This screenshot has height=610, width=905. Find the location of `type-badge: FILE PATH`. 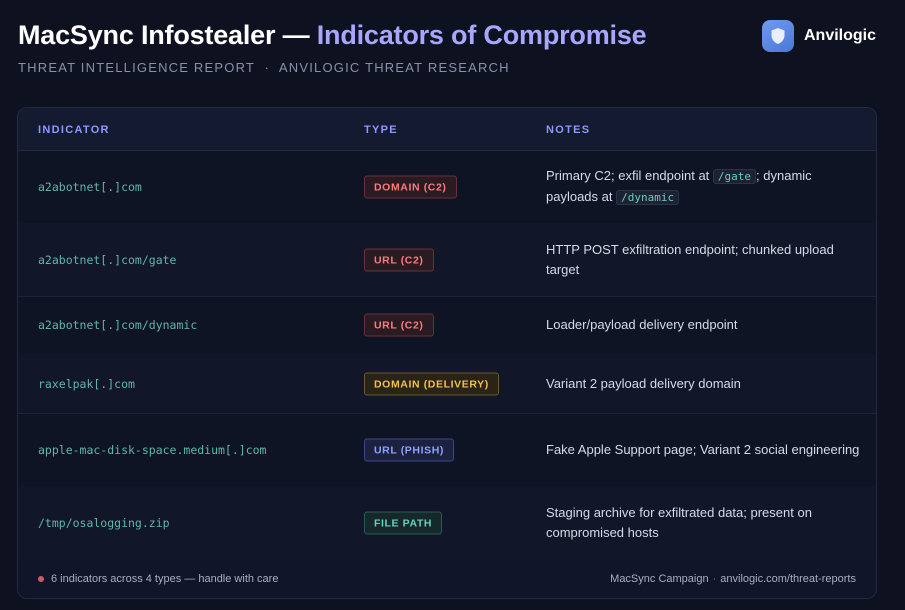

type-badge: FILE PATH is located at coordinates (403, 523).